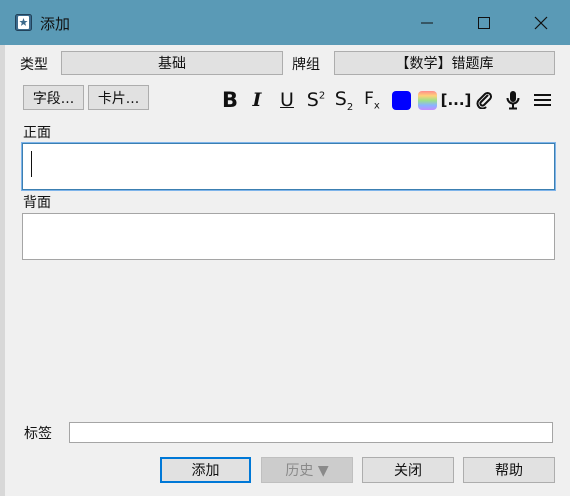 The height and width of the screenshot is (496, 570). What do you see at coordinates (34, 65) in the screenshot?
I see `note-type-label: 类型` at bounding box center [34, 65].